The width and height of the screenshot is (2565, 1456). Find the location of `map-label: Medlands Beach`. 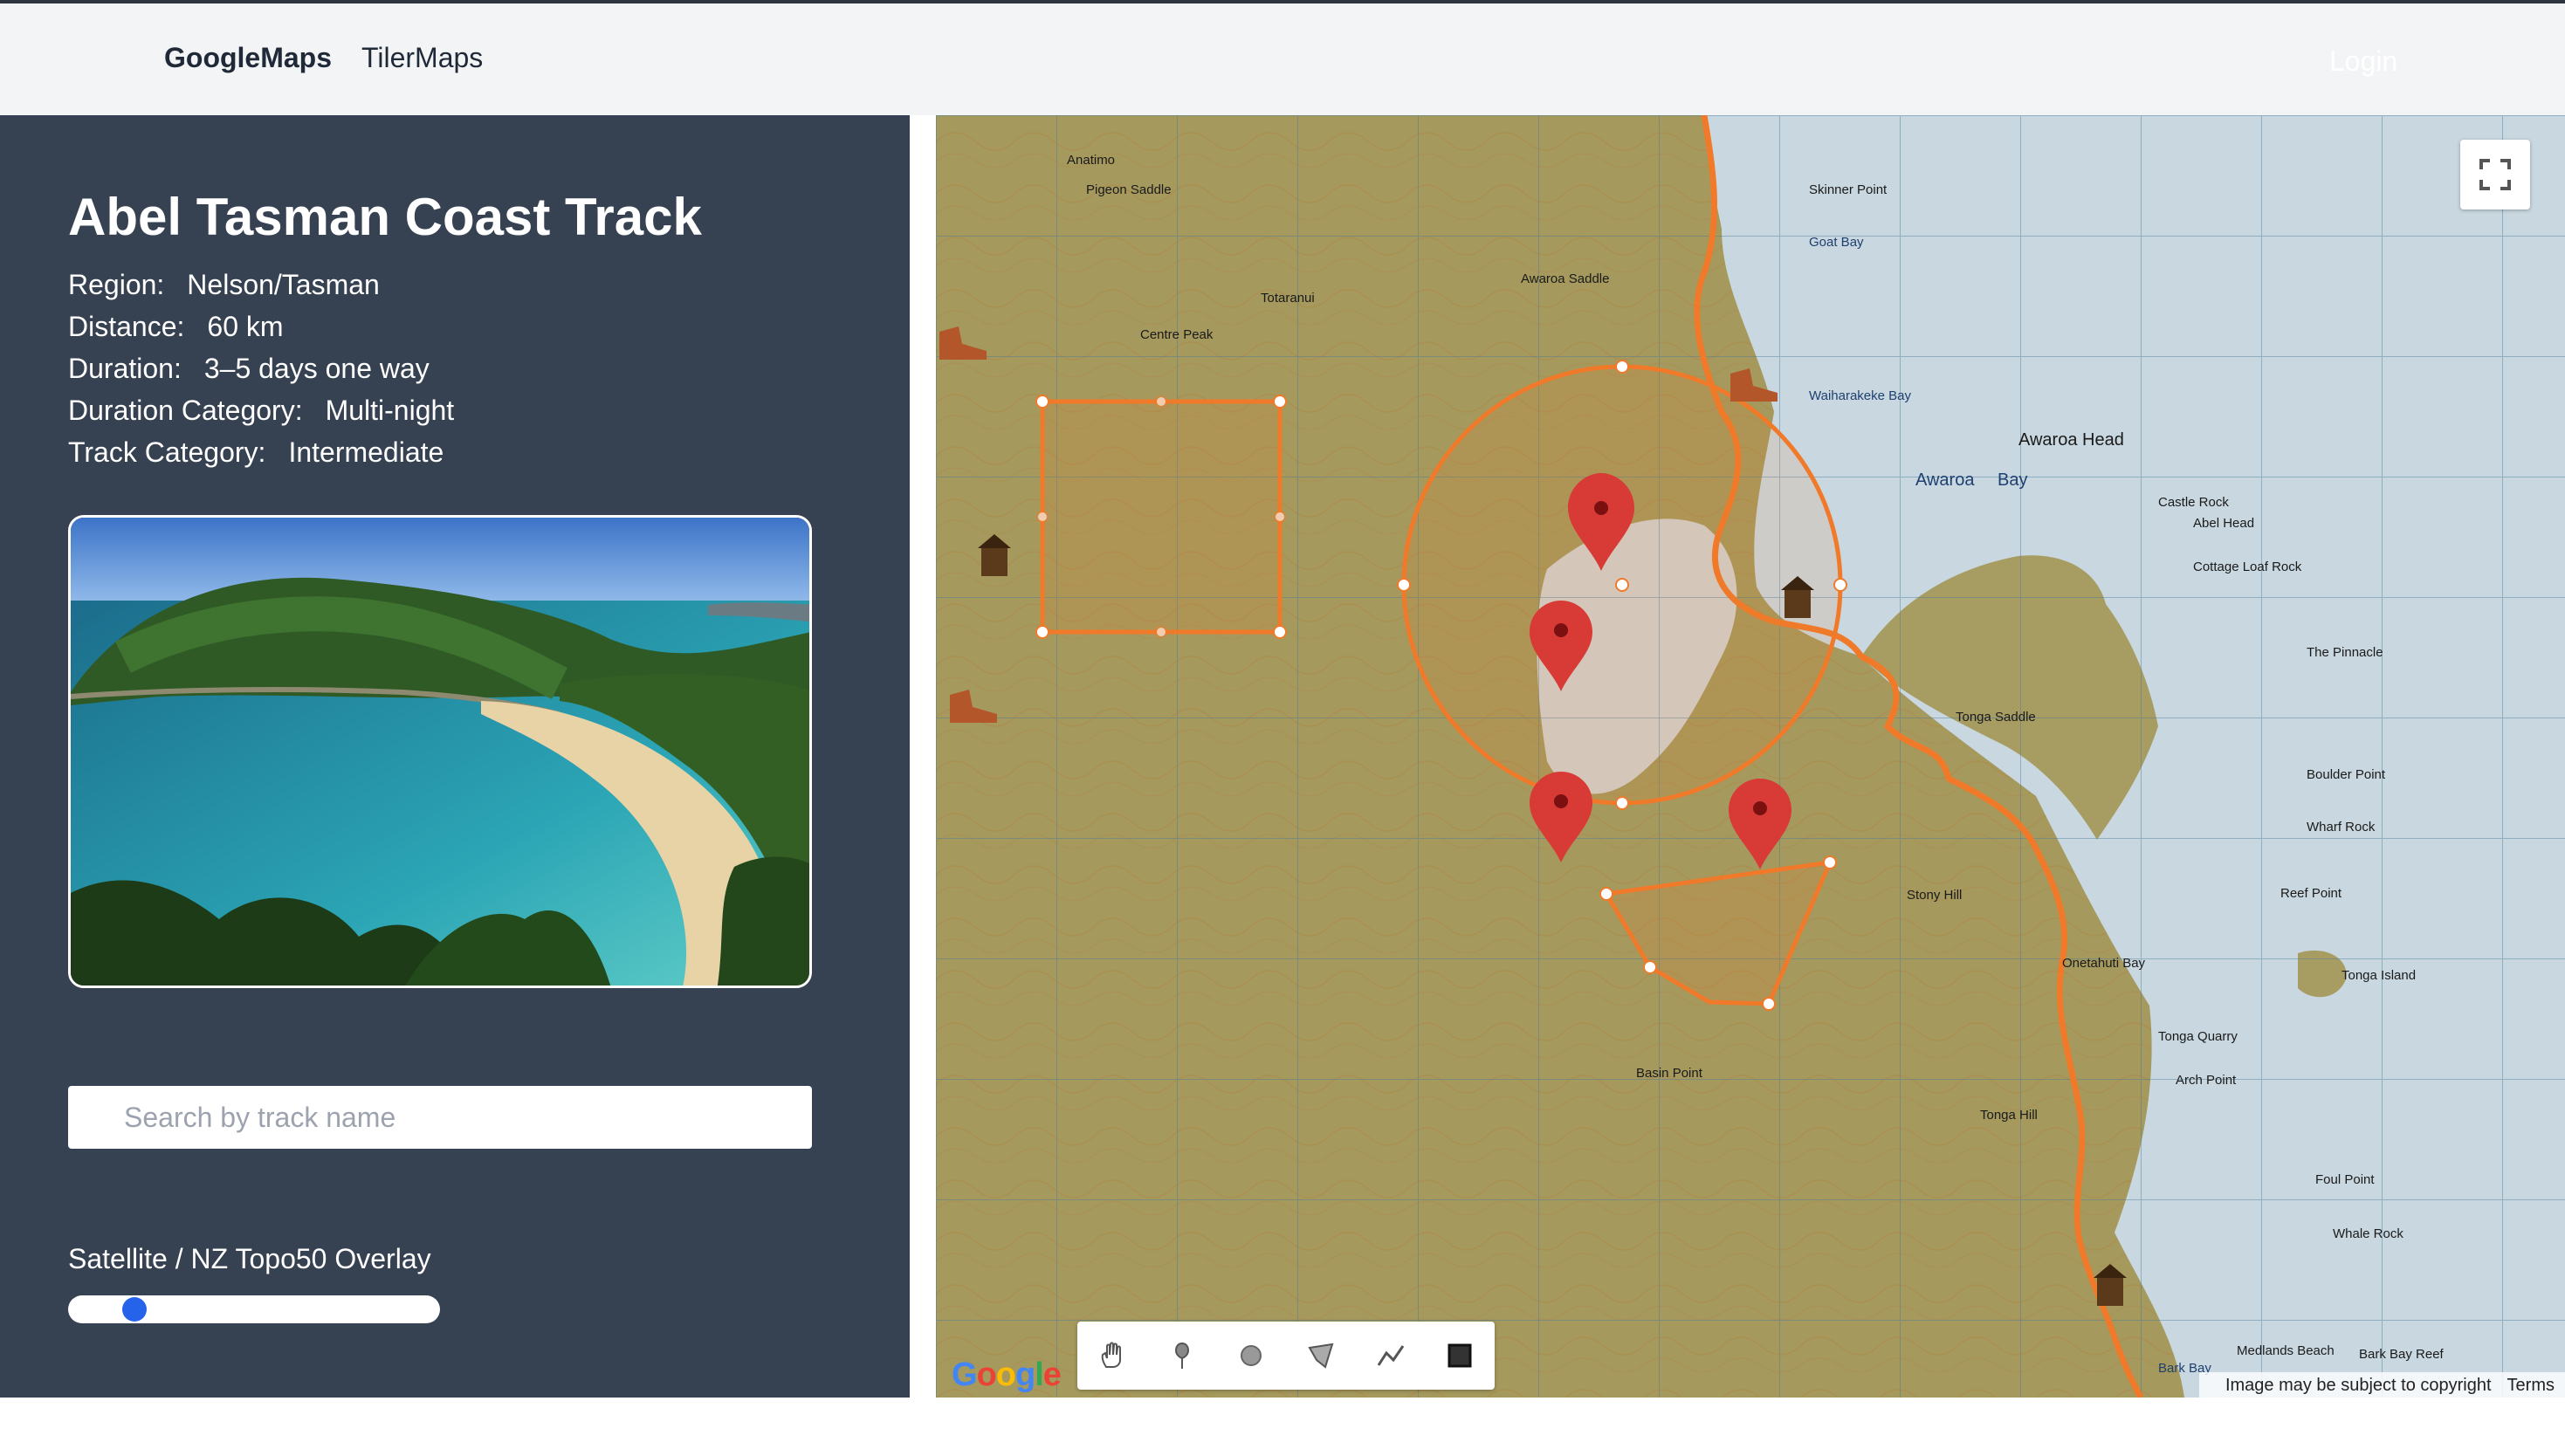

map-label: Medlands Beach is located at coordinates (2286, 1350).